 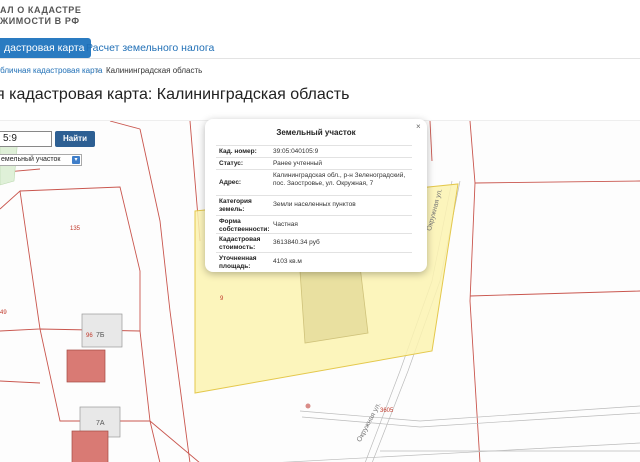 I want to click on lot-label-9: 9, so click(x=222, y=299).